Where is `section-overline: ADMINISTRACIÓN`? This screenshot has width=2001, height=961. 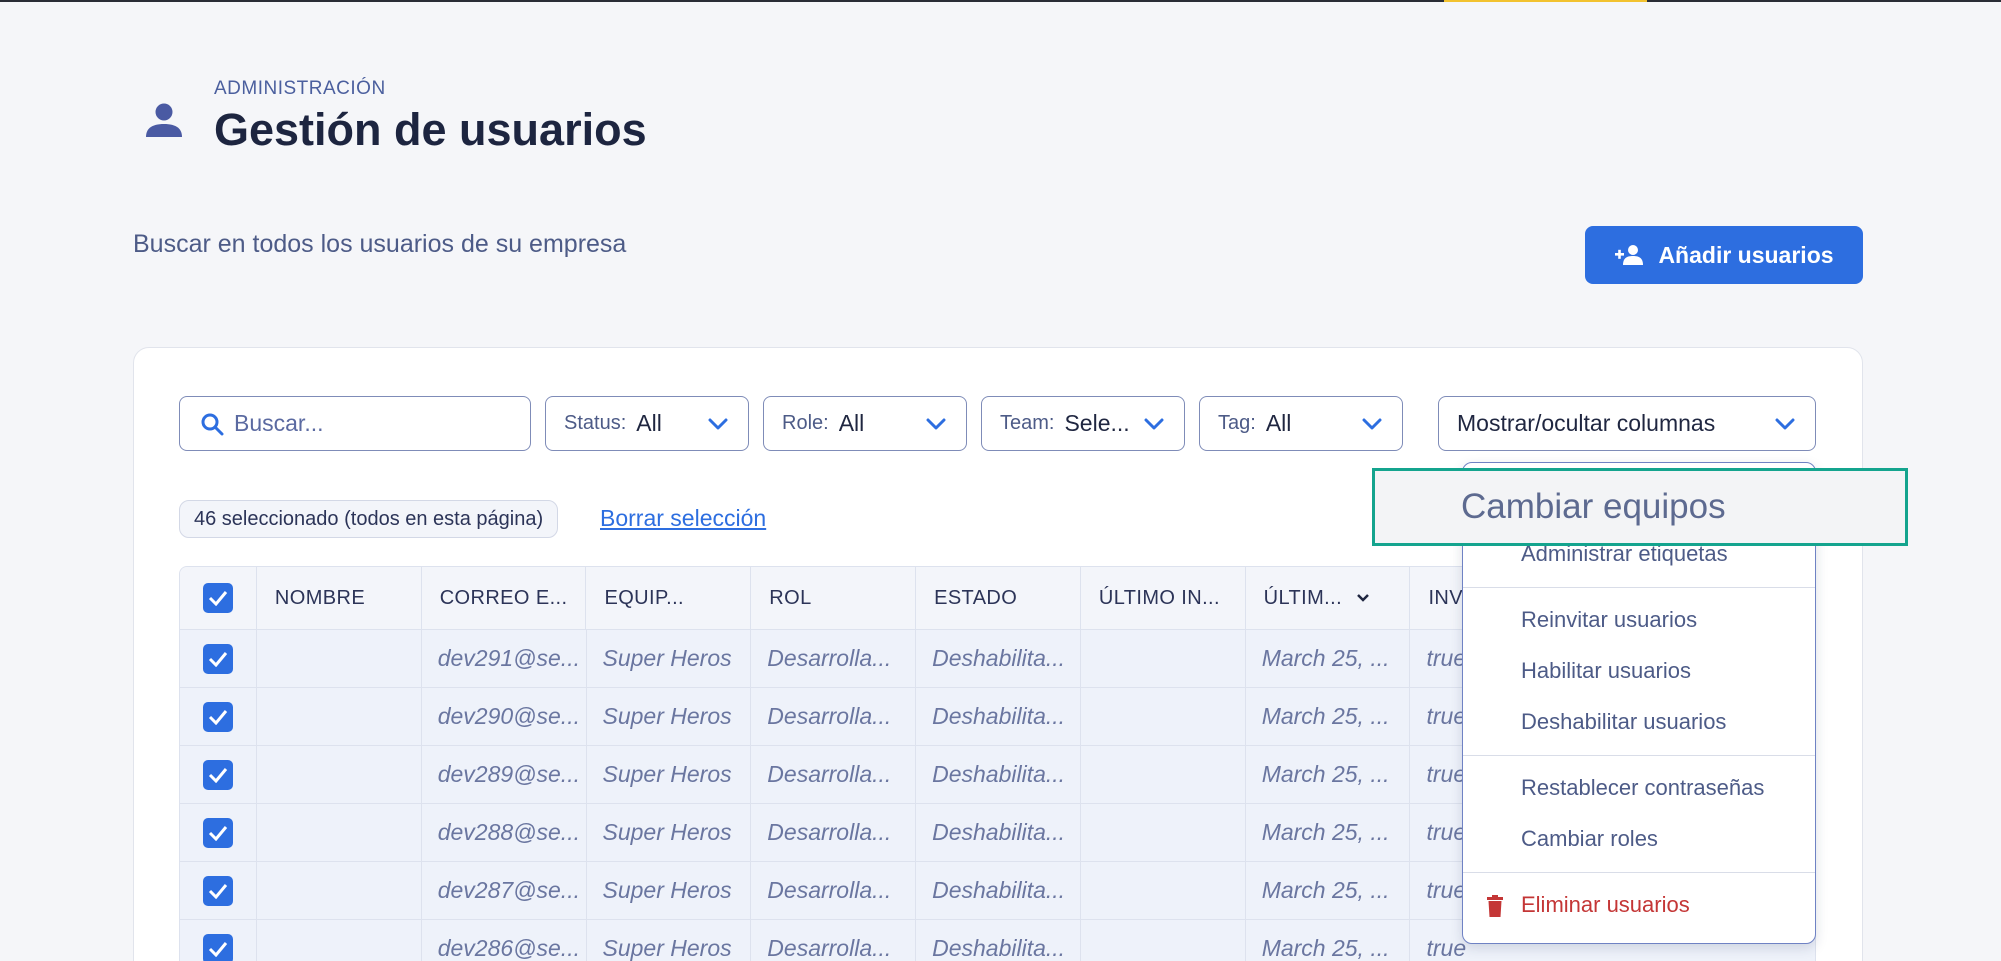 section-overline: ADMINISTRACIÓN is located at coordinates (300, 88).